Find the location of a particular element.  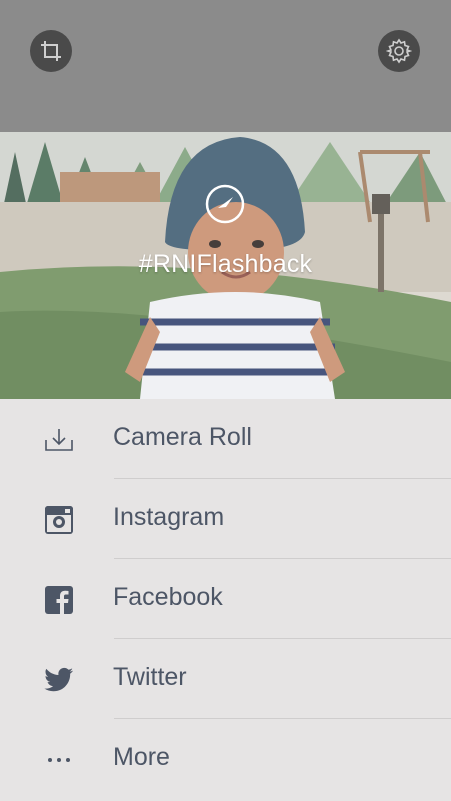

share-item-instagram: Instagram is located at coordinates (225, 519).